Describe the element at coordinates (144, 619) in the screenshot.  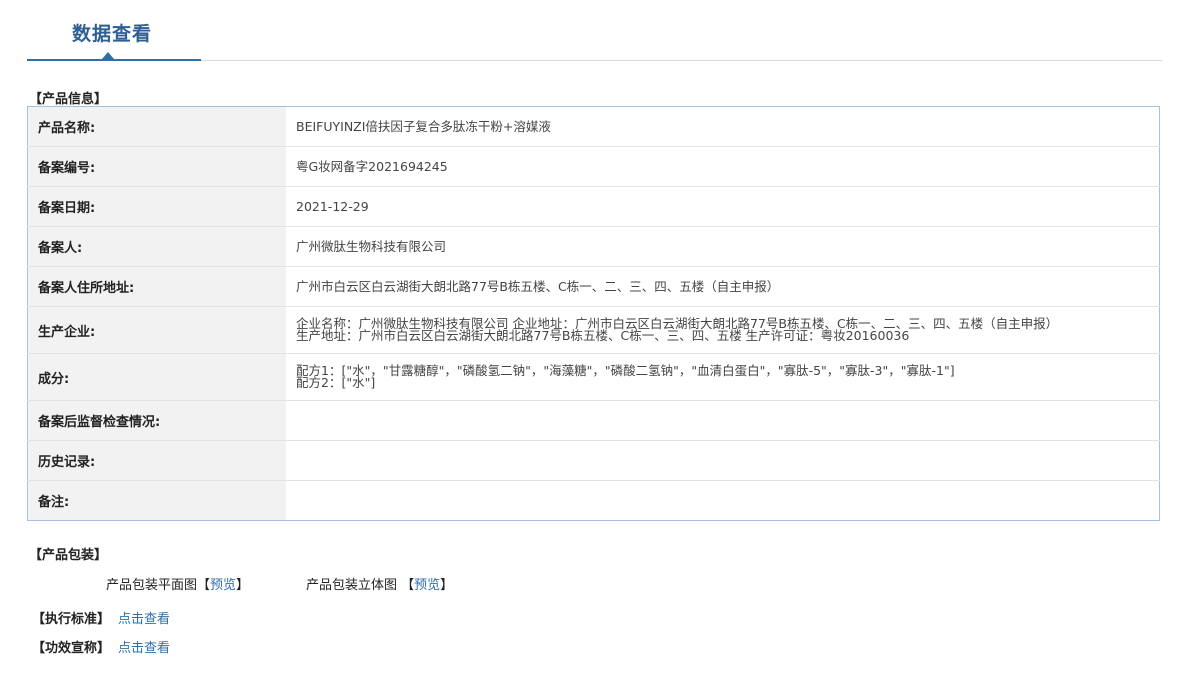
I see `standard-view-link: 点击查看` at that location.